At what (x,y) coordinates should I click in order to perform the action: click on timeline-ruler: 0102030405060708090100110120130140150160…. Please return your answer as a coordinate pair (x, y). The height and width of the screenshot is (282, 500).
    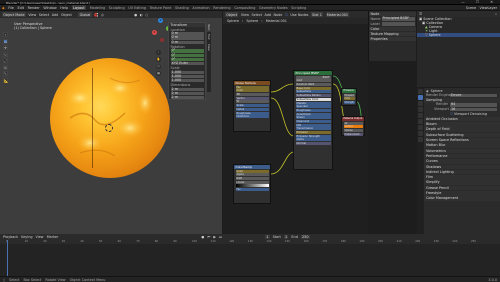
    Looking at the image, I should click on (250, 242).